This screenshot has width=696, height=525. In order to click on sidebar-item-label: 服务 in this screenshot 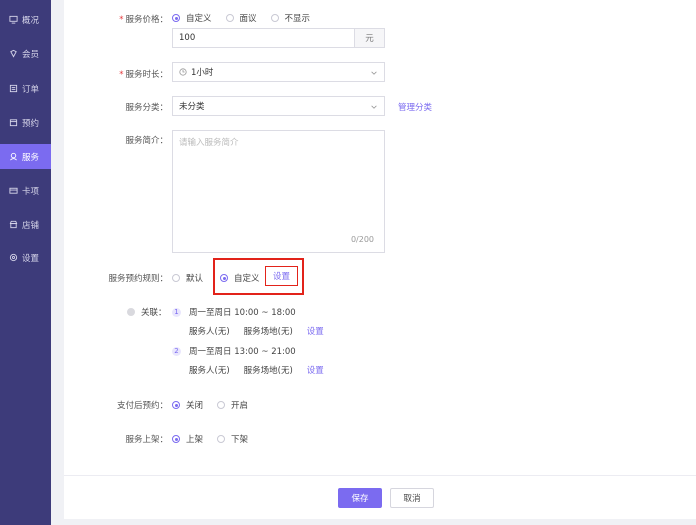, I will do `click(31, 157)`.